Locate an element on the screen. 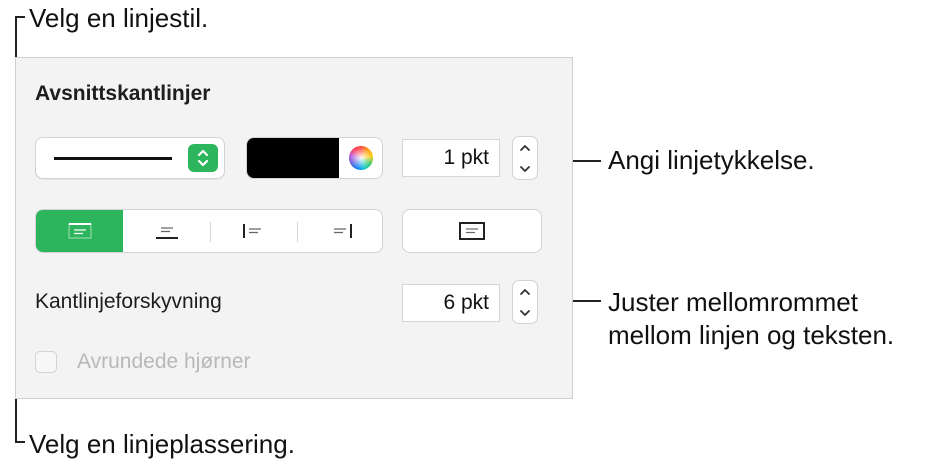 Image resolution: width=934 pixels, height=471 pixels. border-left-icon is located at coordinates (251, 231).